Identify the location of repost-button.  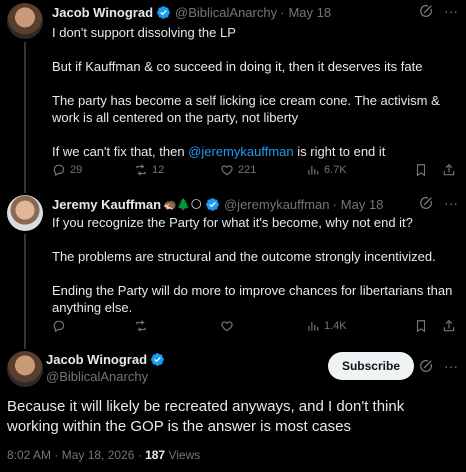
(177, 326).